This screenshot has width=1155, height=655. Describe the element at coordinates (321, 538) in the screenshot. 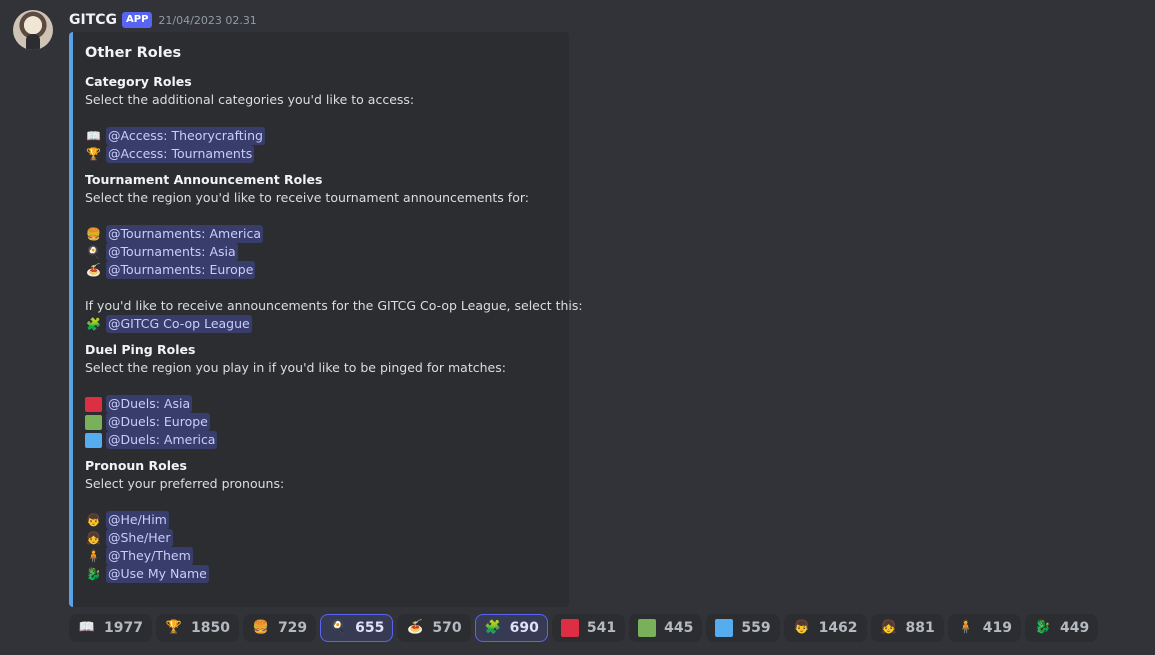

I see `role-line: 👧 @She/Her` at that location.